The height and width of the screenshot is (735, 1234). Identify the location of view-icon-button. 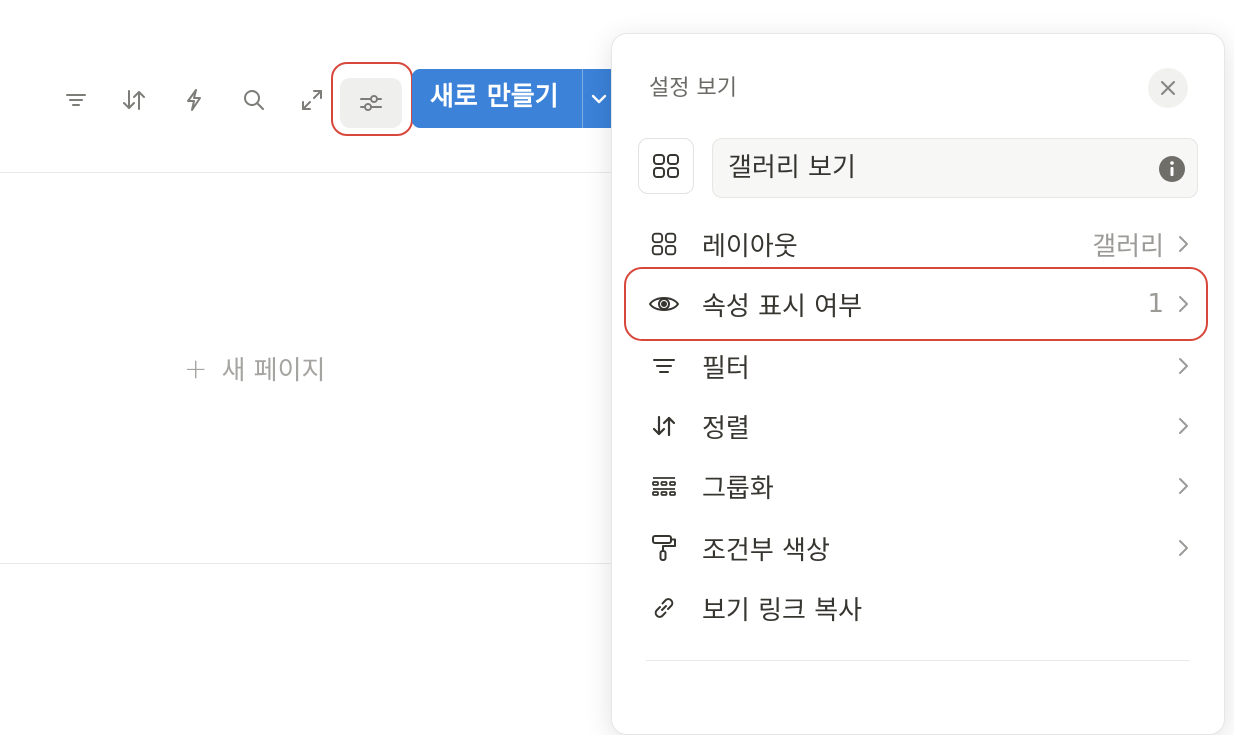
(666, 166).